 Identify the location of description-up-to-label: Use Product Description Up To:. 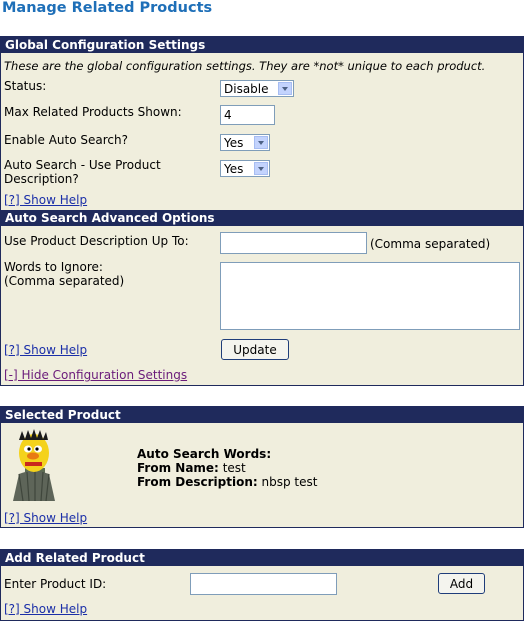
(96, 241).